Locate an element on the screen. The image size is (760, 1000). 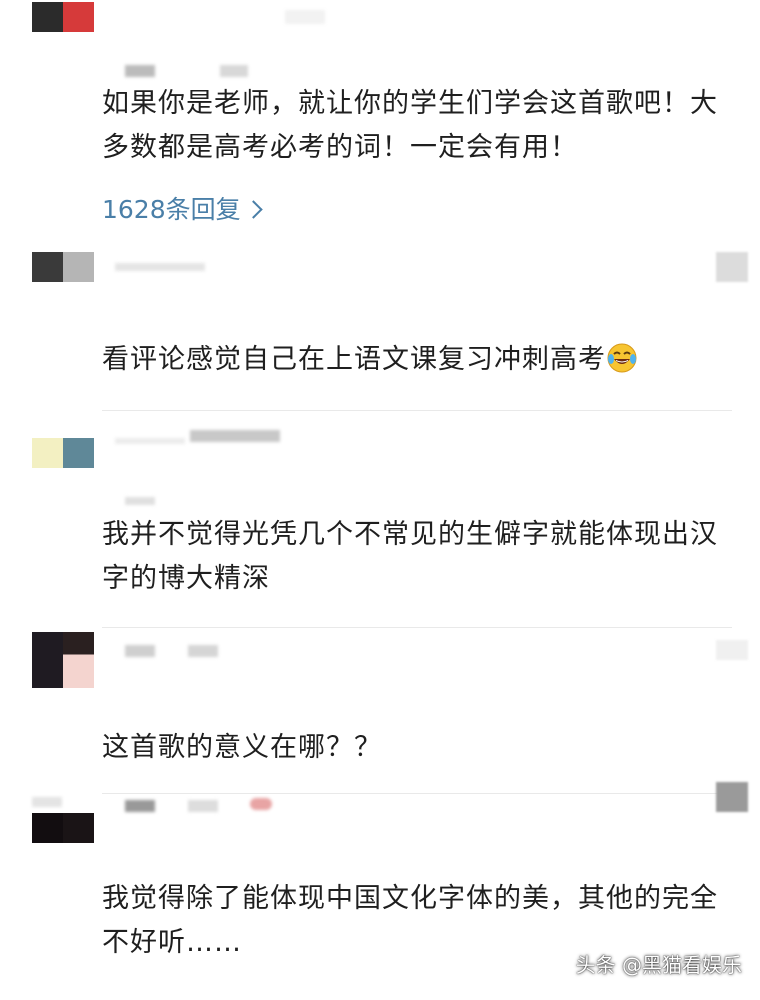
chevron-right-icon is located at coordinates (253, 209).